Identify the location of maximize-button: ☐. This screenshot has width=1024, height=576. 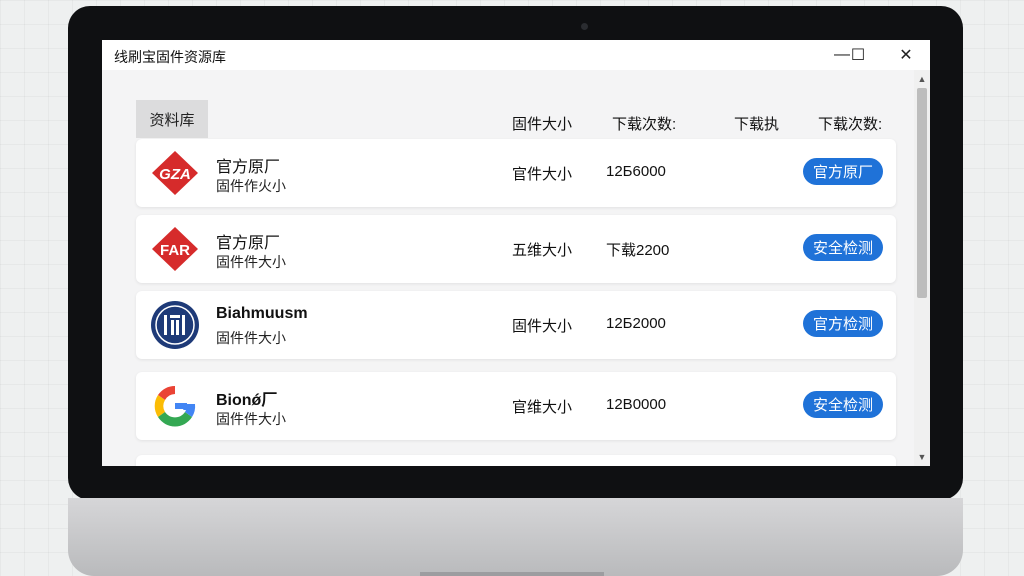
(858, 55).